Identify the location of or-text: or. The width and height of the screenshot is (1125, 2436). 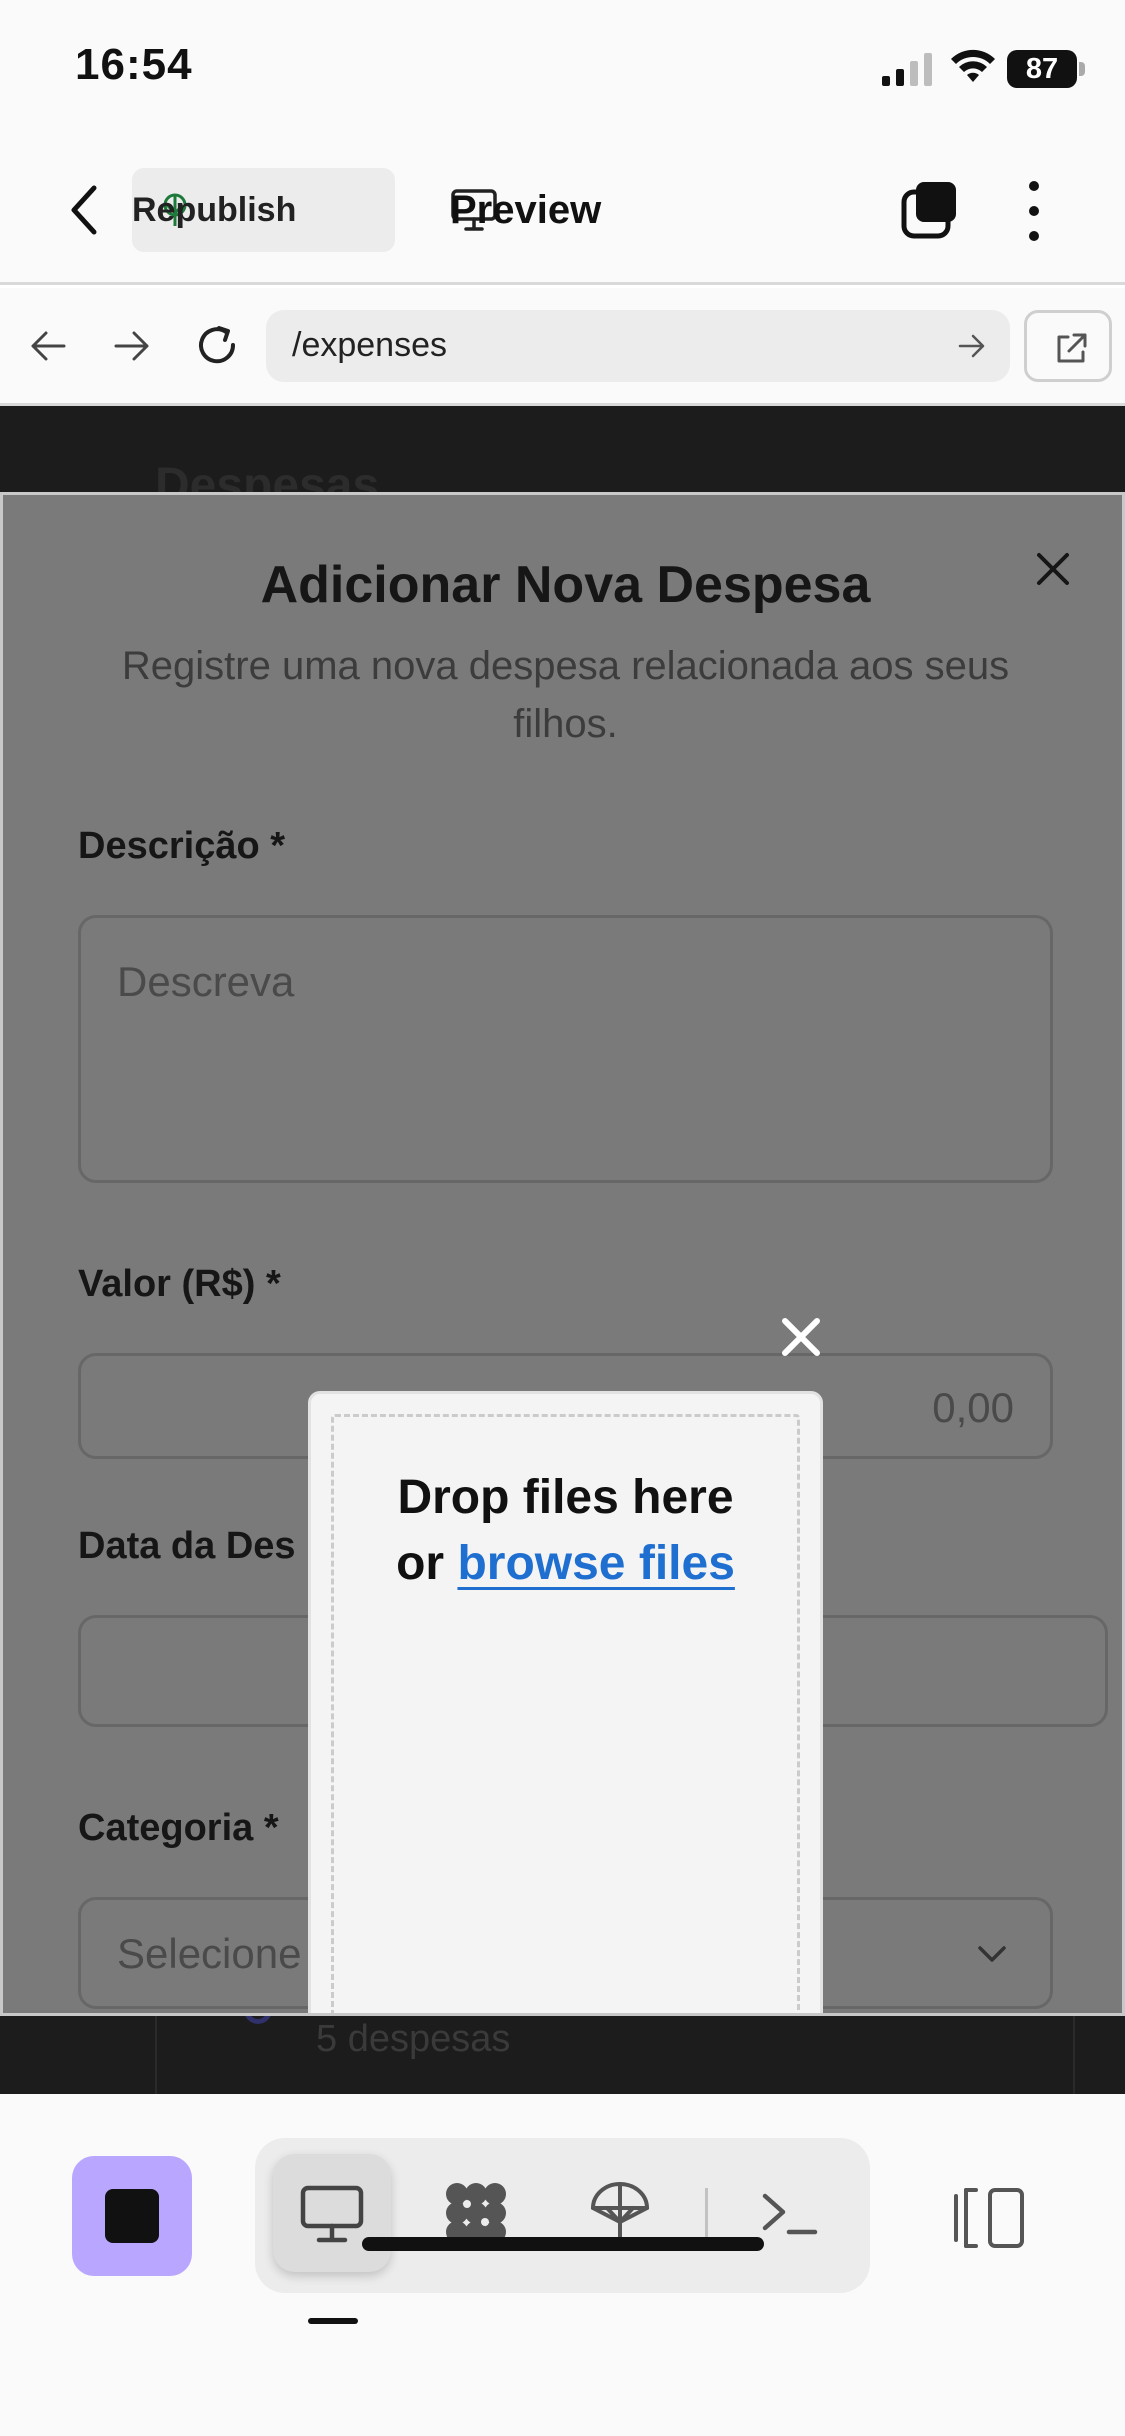
(420, 1563).